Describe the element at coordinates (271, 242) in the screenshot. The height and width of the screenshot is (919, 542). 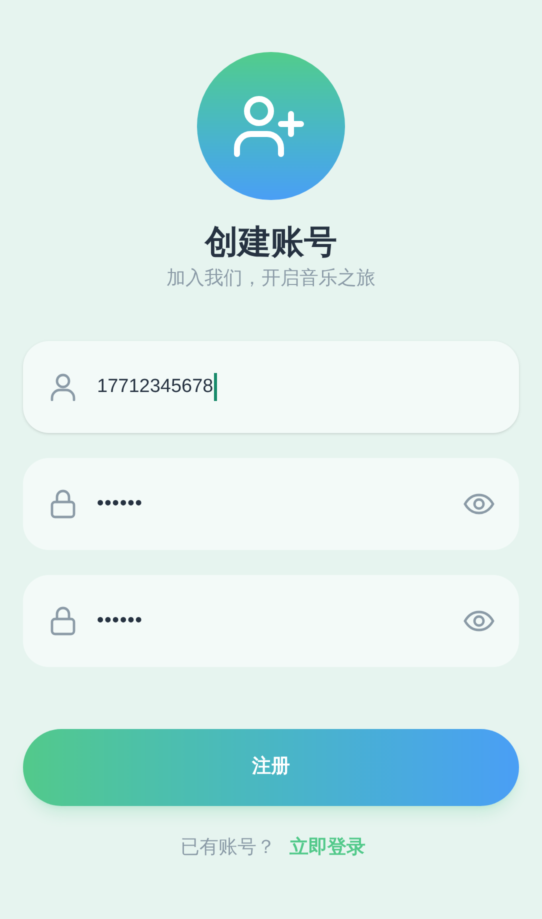
I see `page-title: 创建账号` at that location.